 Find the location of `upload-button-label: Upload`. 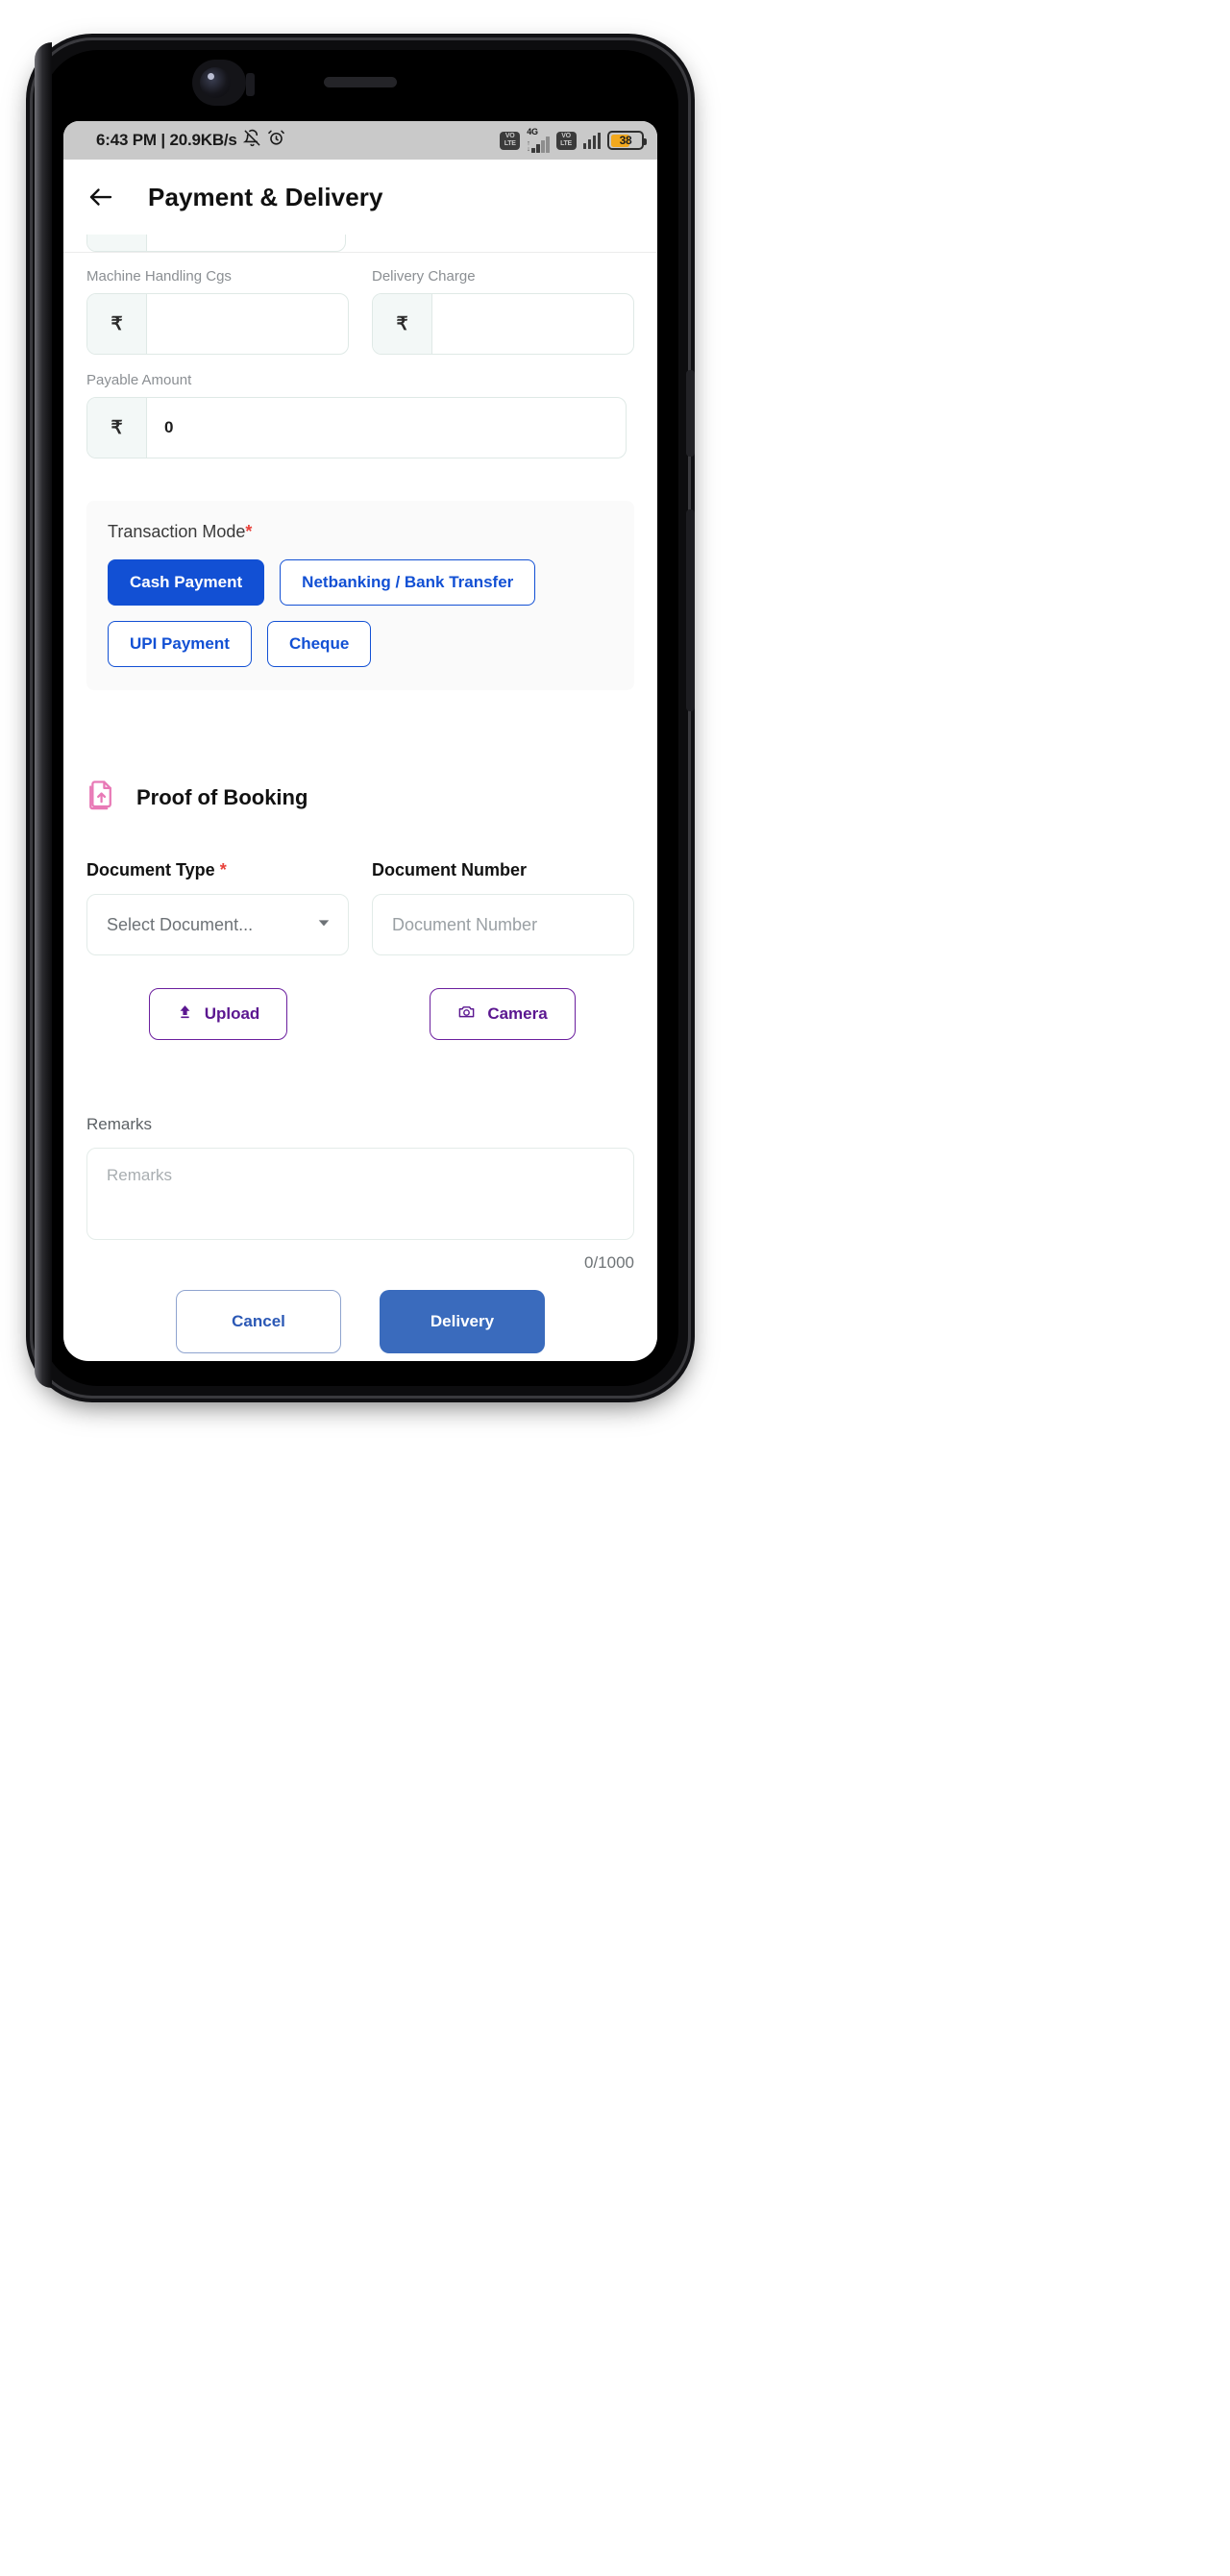

upload-button-label: Upload is located at coordinates (232, 1014).